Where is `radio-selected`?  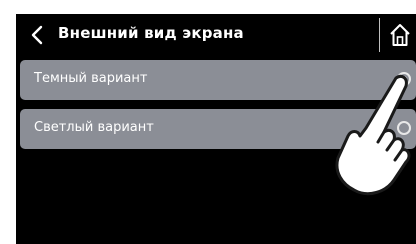 radio-selected is located at coordinates (404, 79).